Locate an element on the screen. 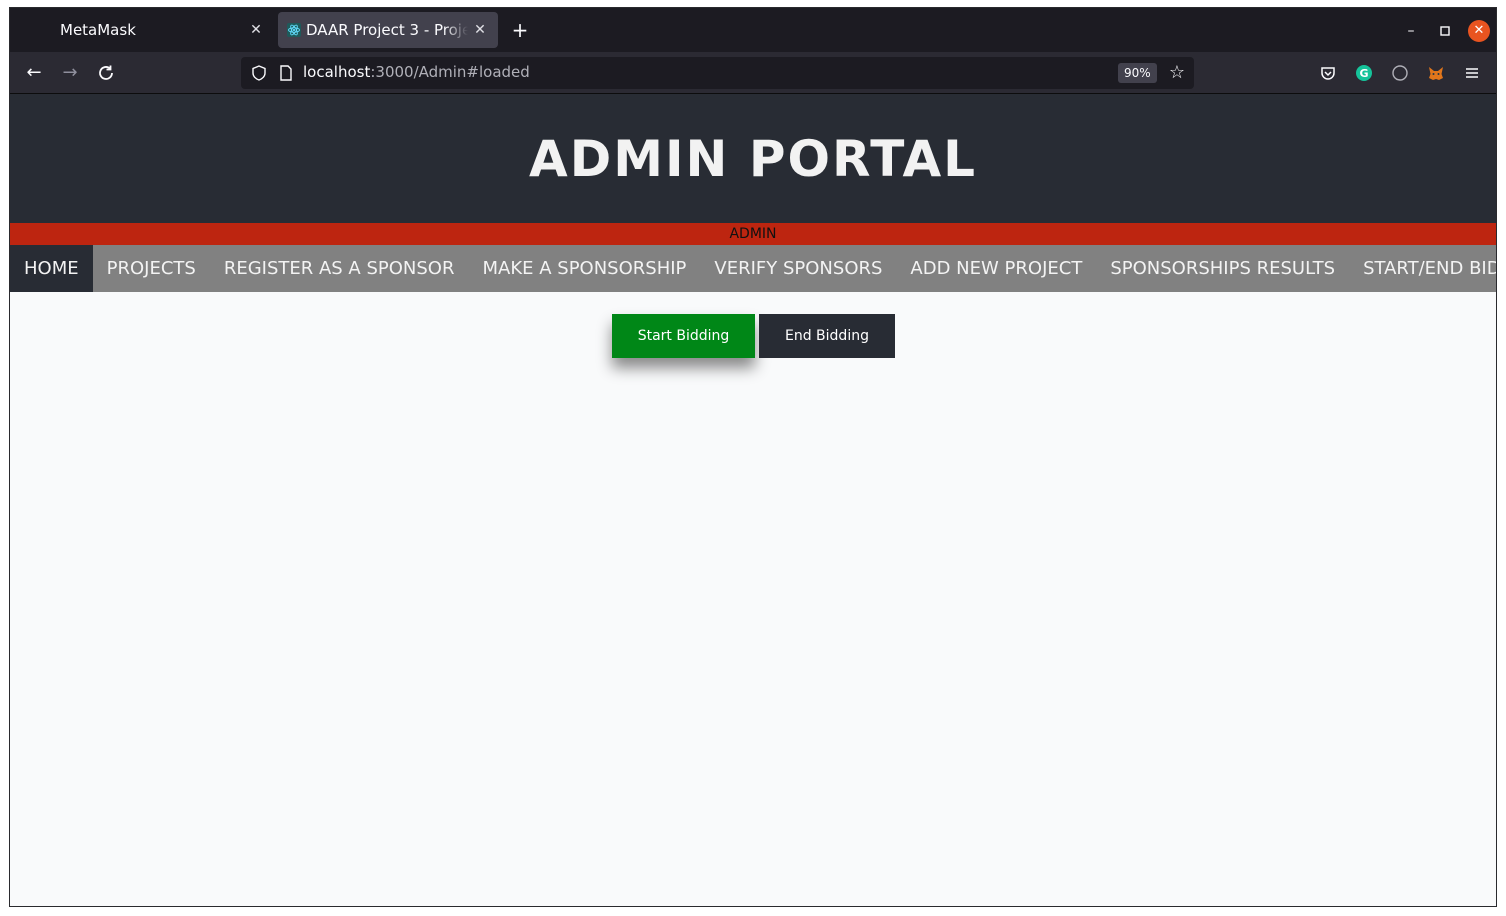 The width and height of the screenshot is (1506, 916). tab-daar-project: DAAR Project 3 - Project ✕ is located at coordinates (388, 30).